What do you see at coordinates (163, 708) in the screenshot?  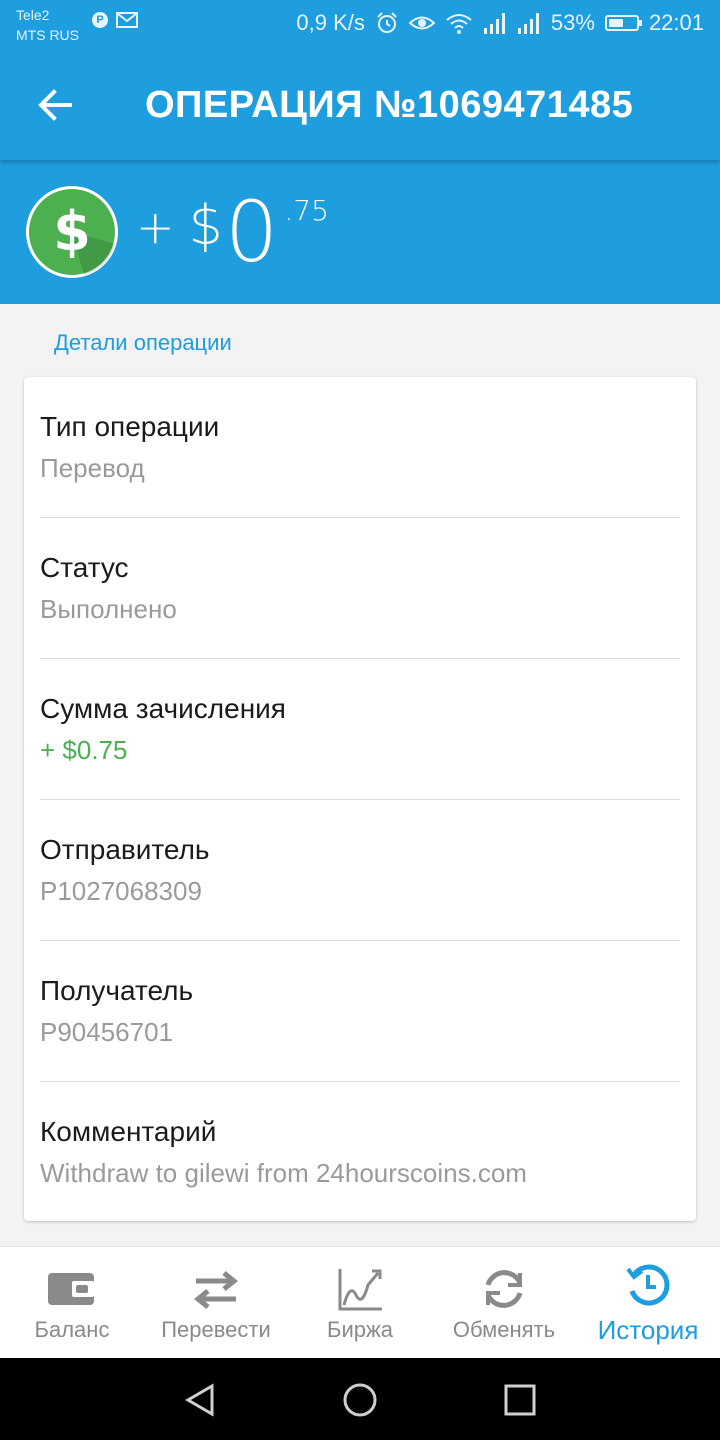 I see `detail-label: Сумма зачисления` at bounding box center [163, 708].